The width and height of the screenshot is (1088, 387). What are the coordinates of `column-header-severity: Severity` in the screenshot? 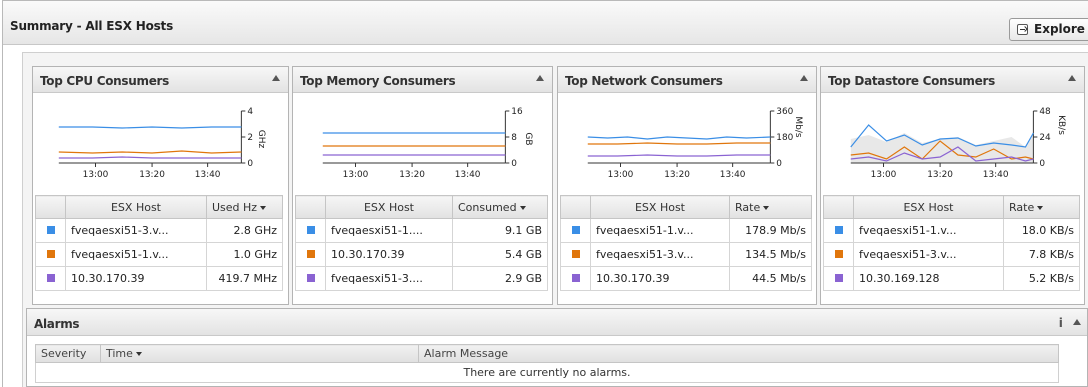 It's located at (68, 353).